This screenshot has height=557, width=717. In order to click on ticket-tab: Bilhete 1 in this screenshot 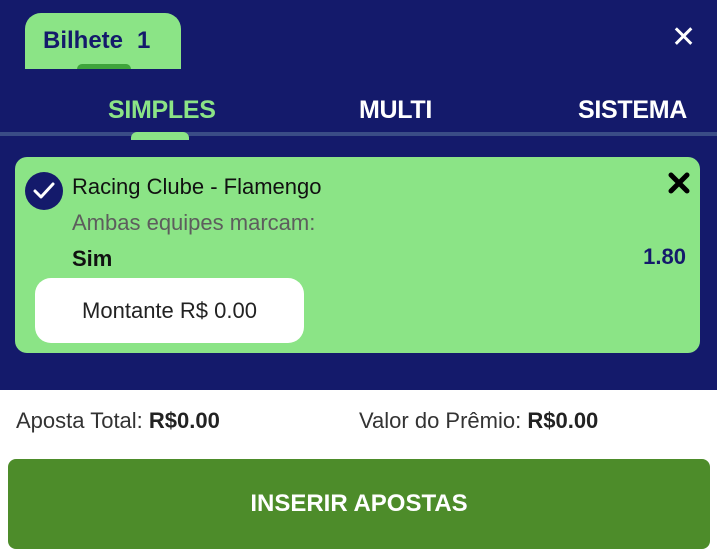, I will do `click(103, 41)`.